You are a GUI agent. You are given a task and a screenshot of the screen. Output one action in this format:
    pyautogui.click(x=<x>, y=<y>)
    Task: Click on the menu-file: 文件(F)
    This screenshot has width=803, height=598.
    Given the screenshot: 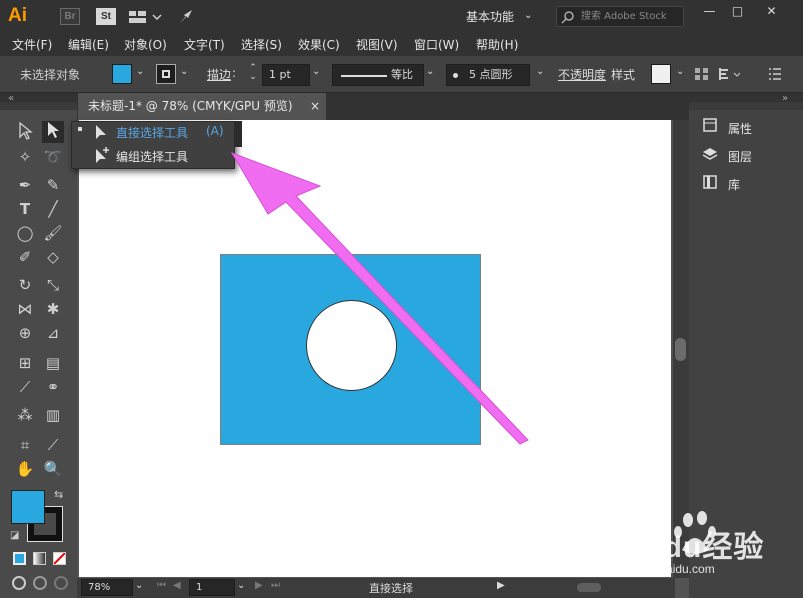 What is the action you would take?
    pyautogui.click(x=32, y=44)
    